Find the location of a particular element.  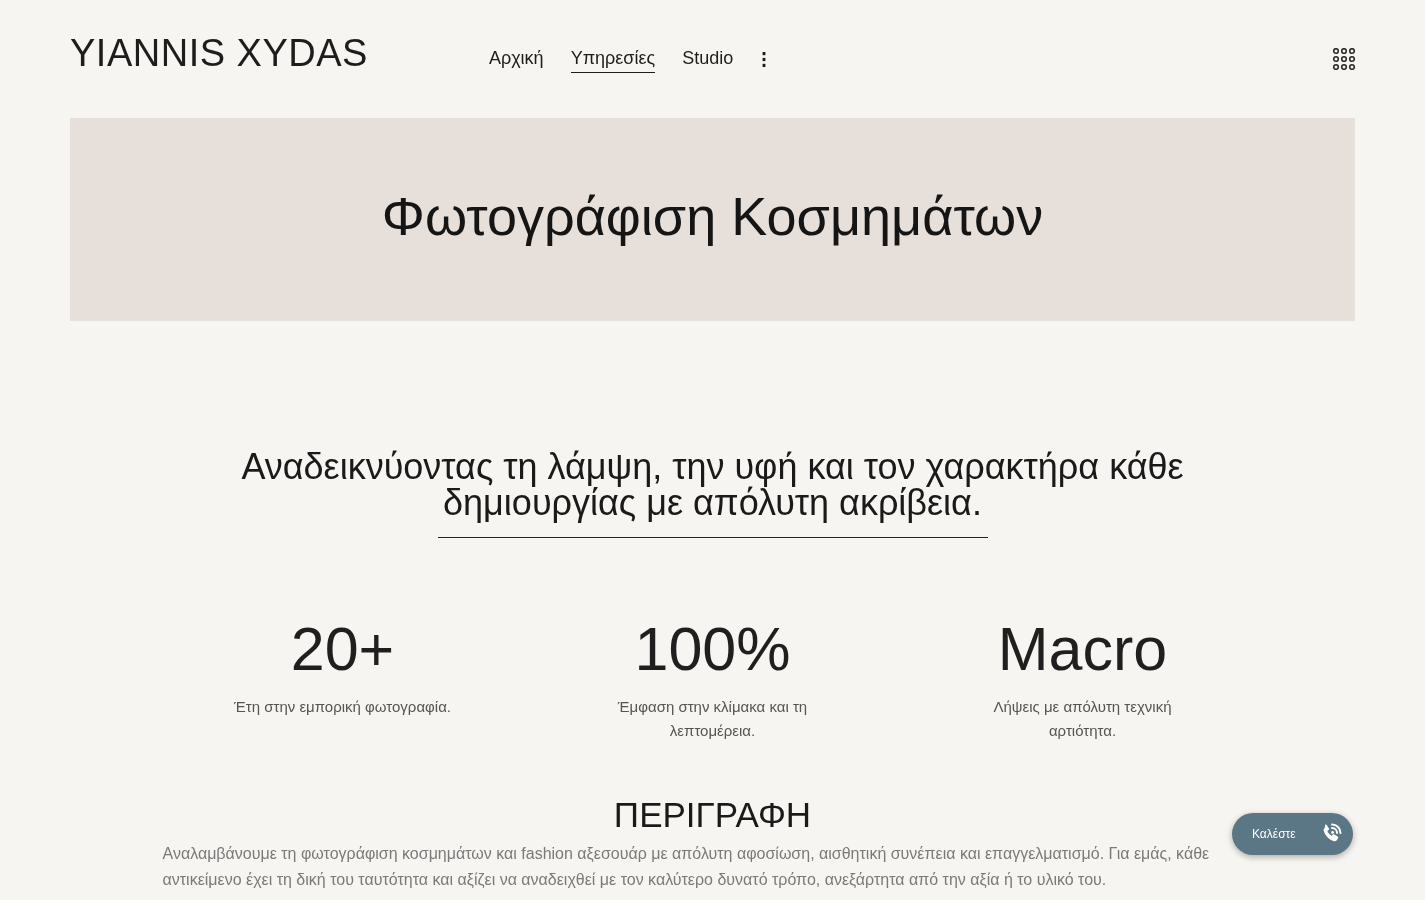

nav-link: Studio is located at coordinates (708, 59).